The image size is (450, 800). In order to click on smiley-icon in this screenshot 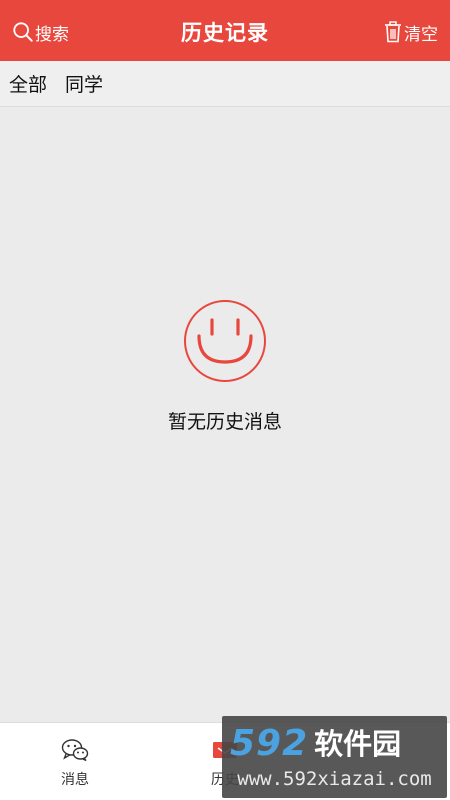, I will do `click(225, 341)`.